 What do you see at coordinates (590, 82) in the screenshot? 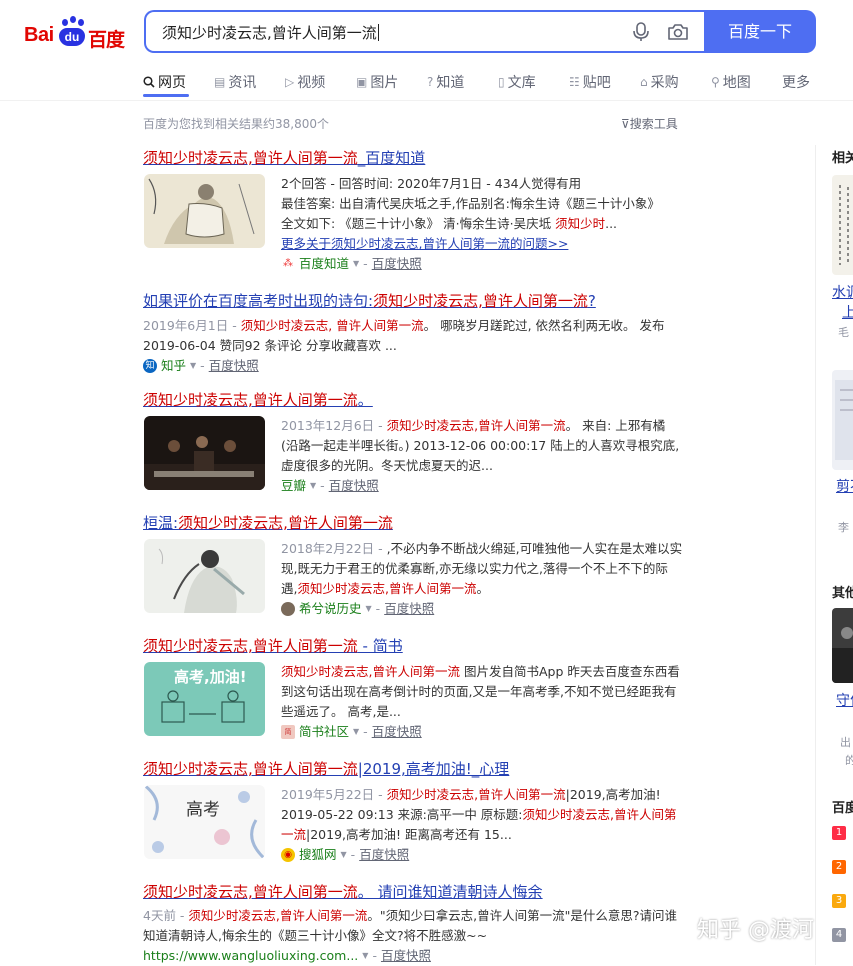
I see `tab-tieba: ☷ 贴吧` at bounding box center [590, 82].